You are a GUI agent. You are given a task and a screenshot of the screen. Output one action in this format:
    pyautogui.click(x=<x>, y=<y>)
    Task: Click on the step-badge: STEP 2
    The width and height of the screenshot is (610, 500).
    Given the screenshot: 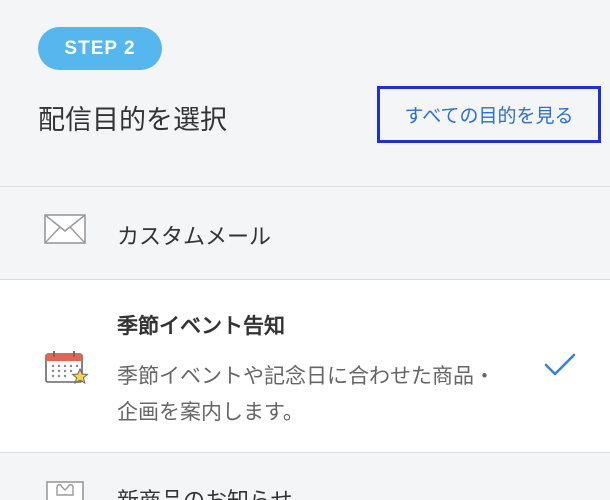 What is the action you would take?
    pyautogui.click(x=100, y=48)
    